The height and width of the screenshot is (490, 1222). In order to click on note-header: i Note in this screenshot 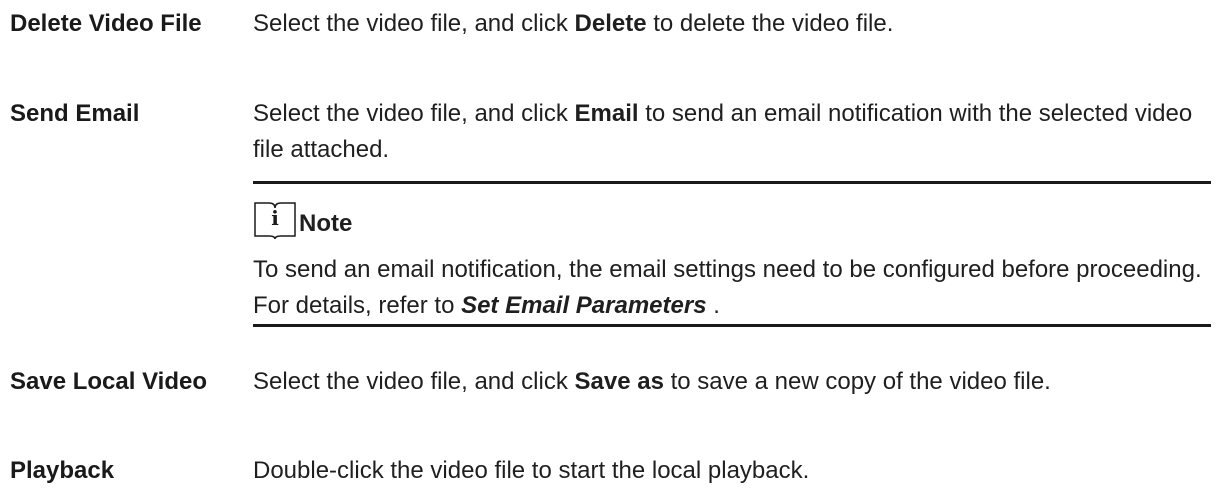, I will do `click(302, 218)`.